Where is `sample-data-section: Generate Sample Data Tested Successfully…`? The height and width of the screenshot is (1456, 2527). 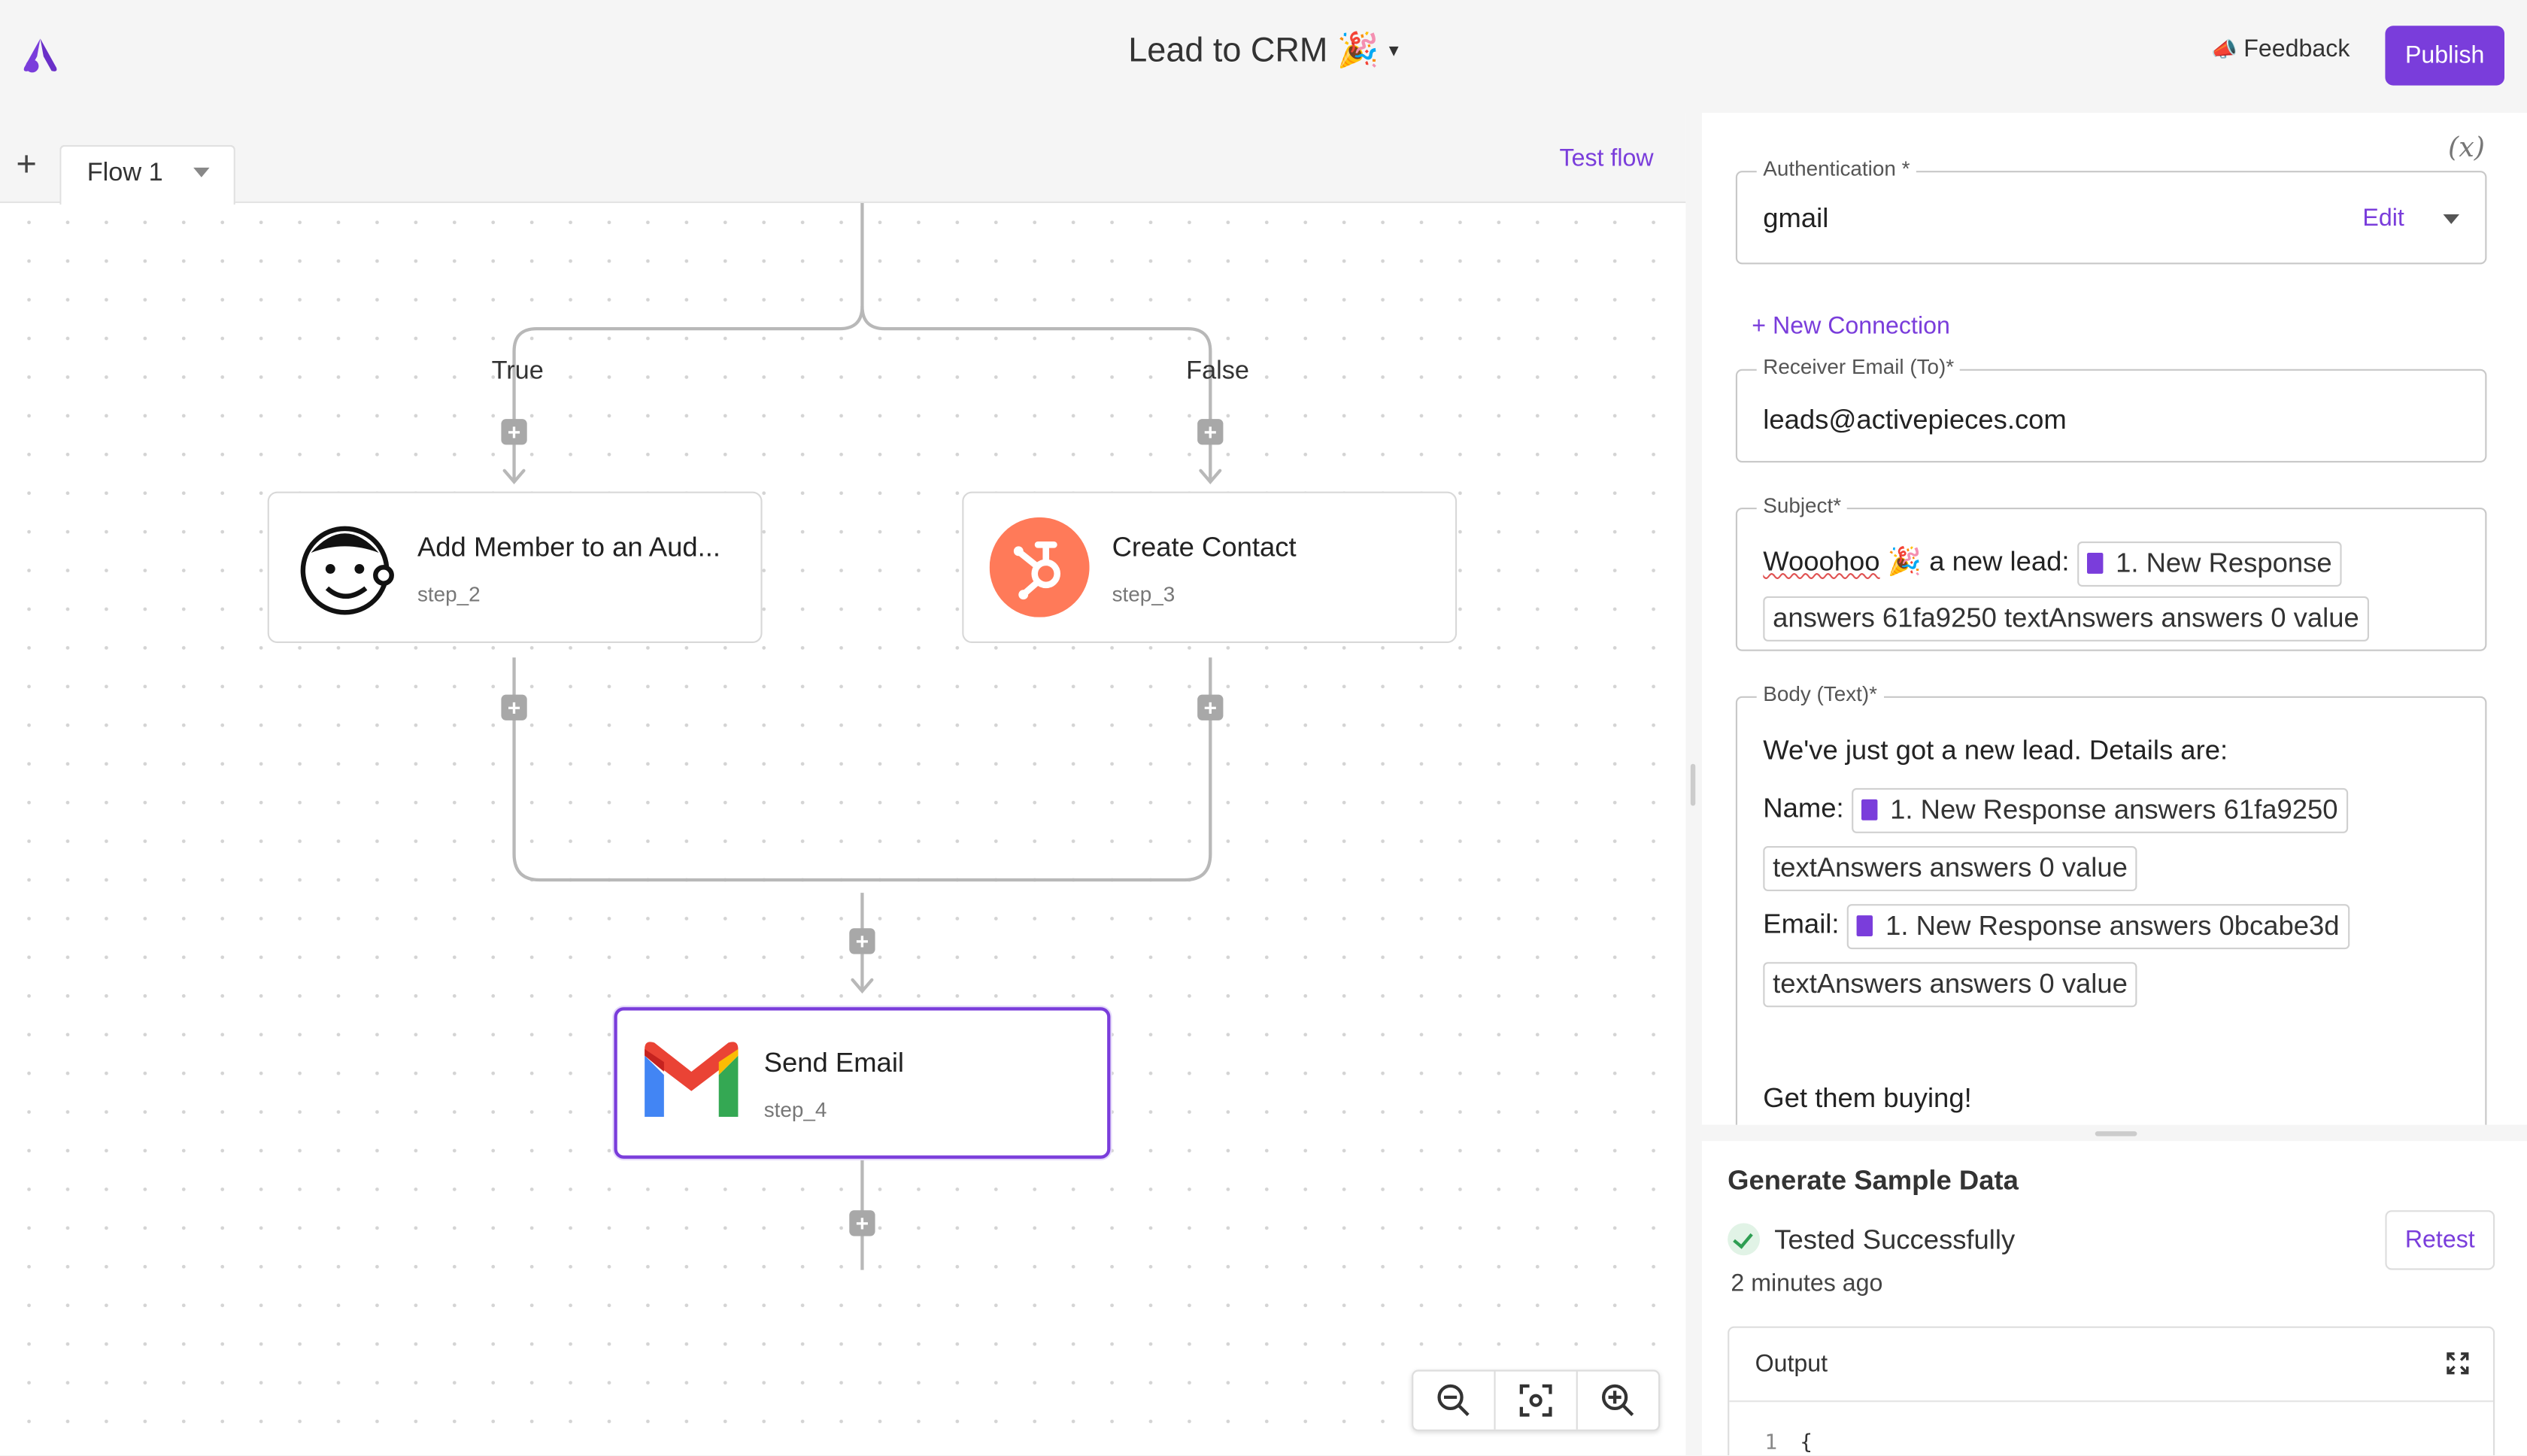
sample-data-section: Generate Sample Data Tested Successfully… is located at coordinates (2114, 1298).